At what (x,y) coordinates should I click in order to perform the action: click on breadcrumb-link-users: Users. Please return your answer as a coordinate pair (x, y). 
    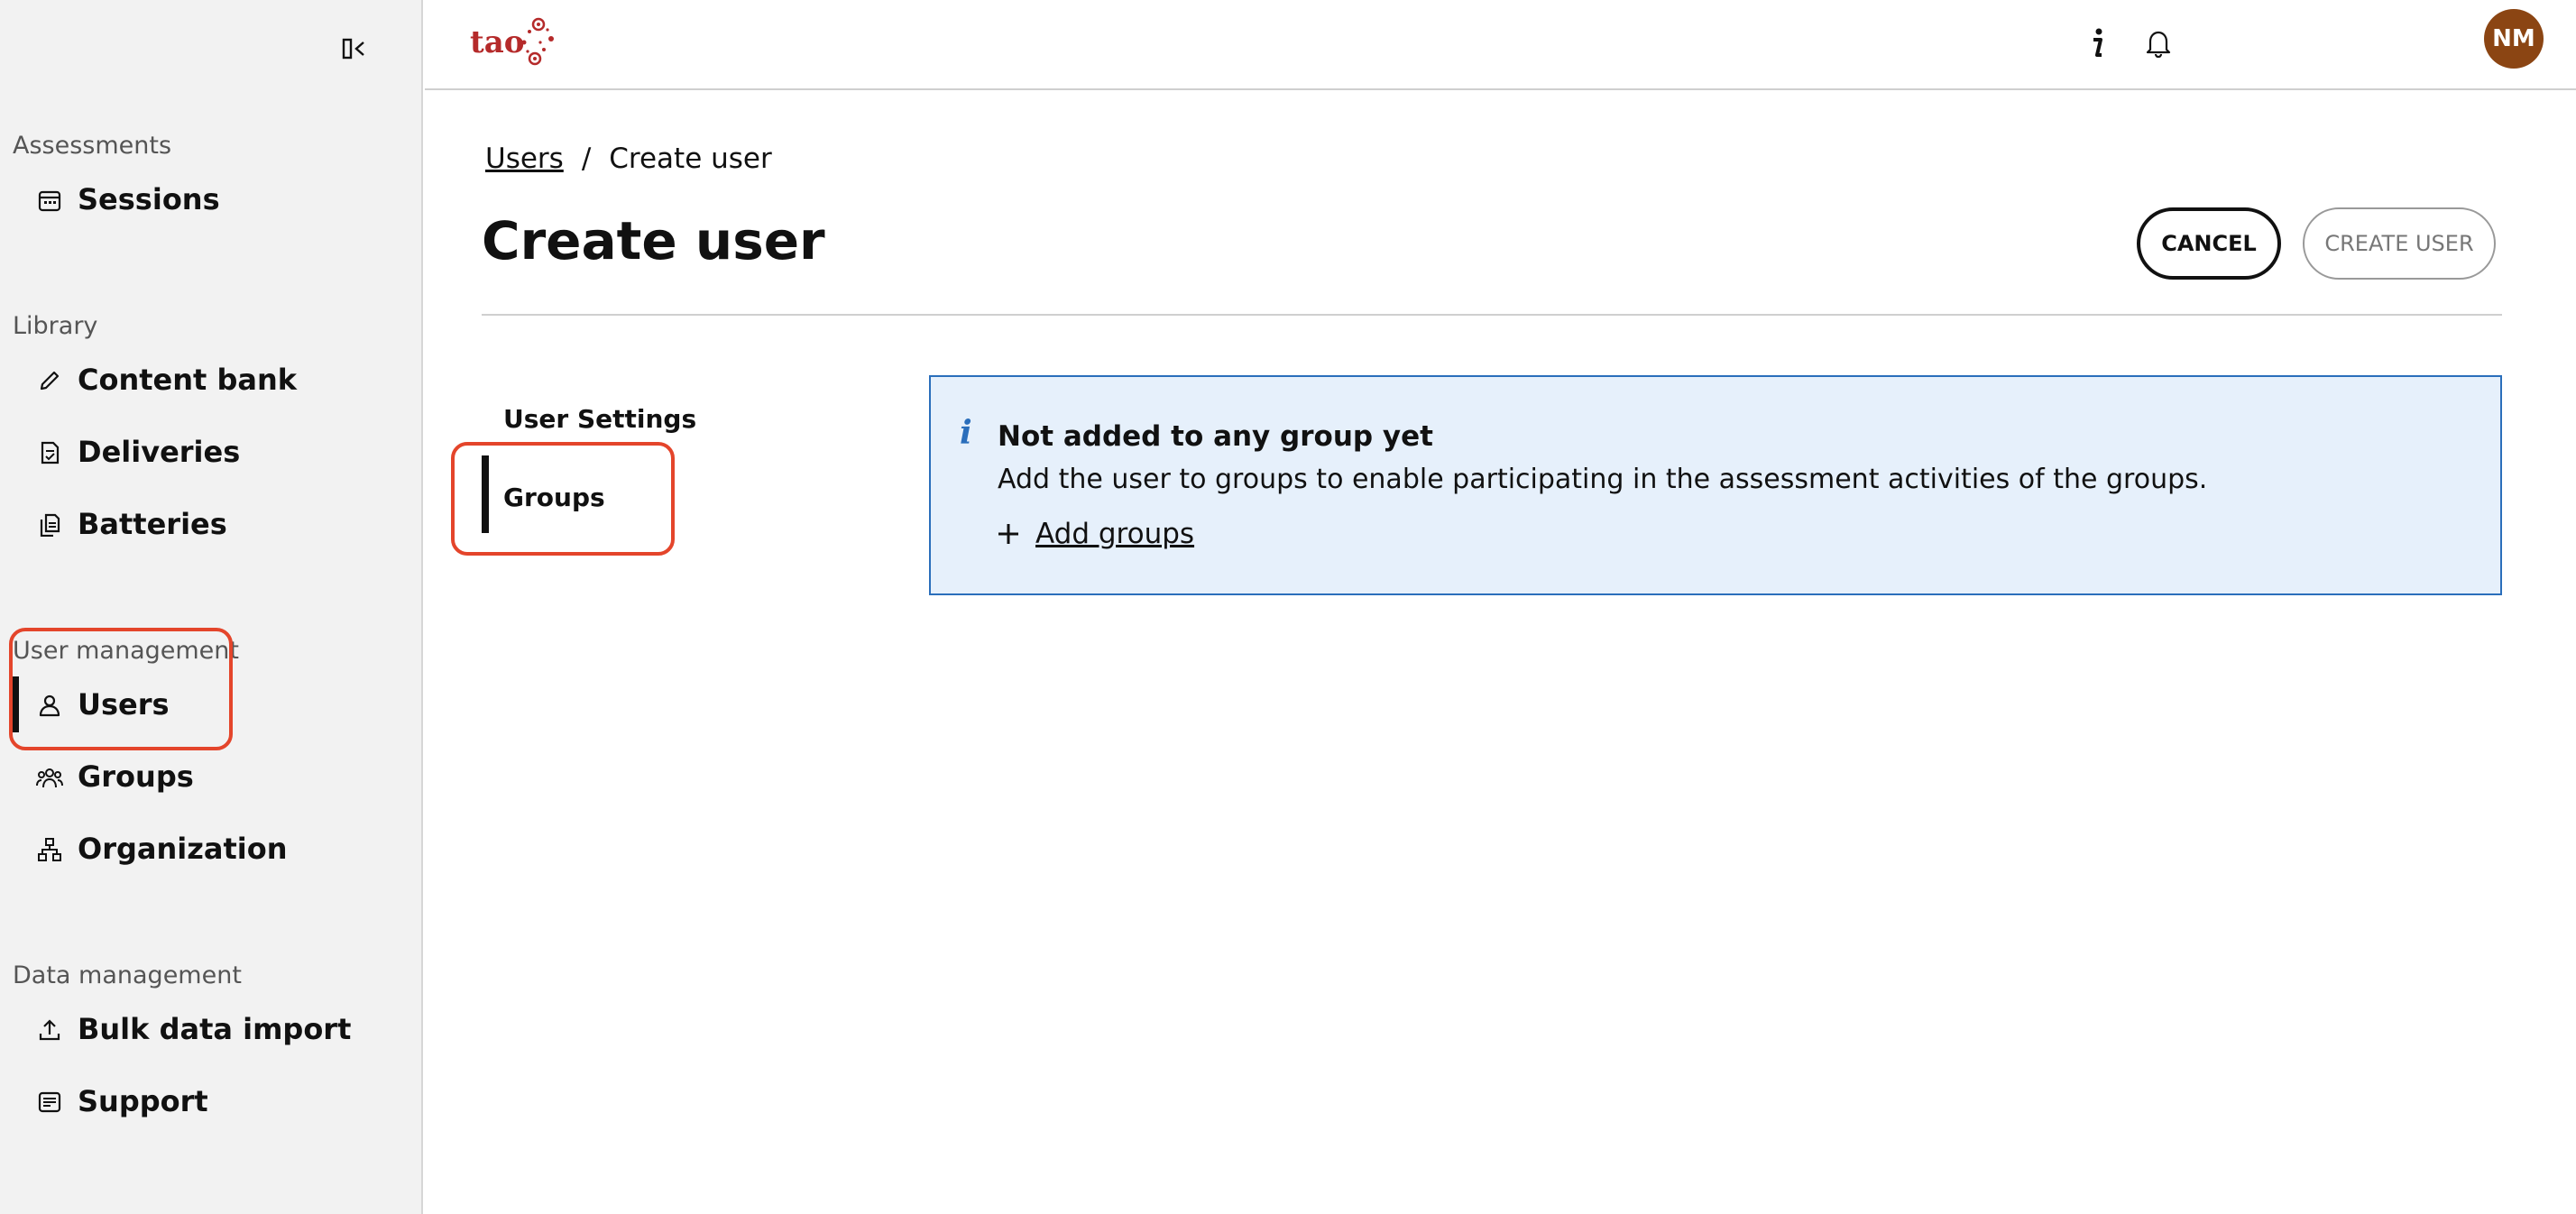
    Looking at the image, I should click on (524, 159).